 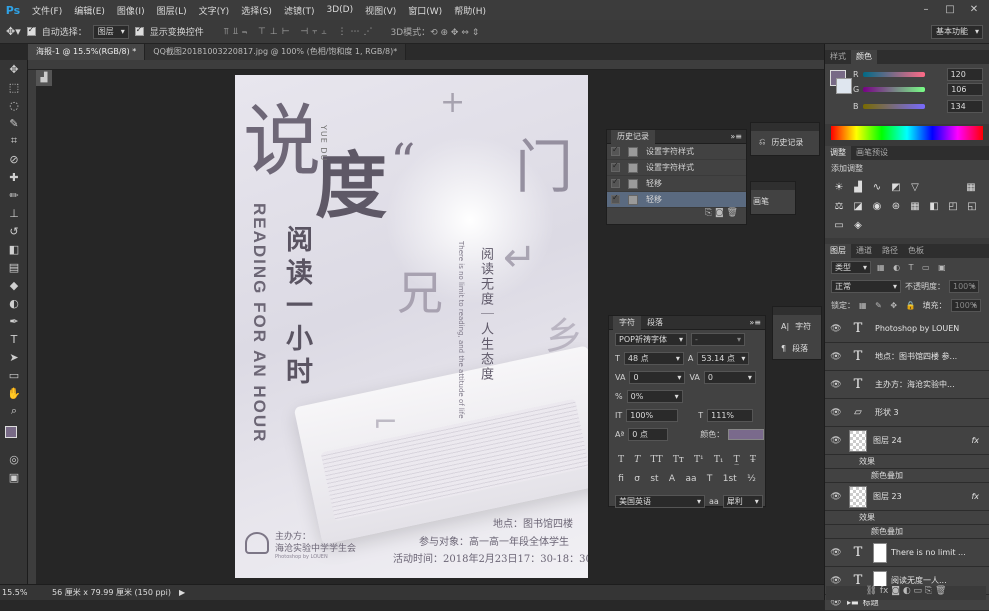 What do you see at coordinates (470, 10) in the screenshot?
I see `menu-help: 帮助(H)` at bounding box center [470, 10].